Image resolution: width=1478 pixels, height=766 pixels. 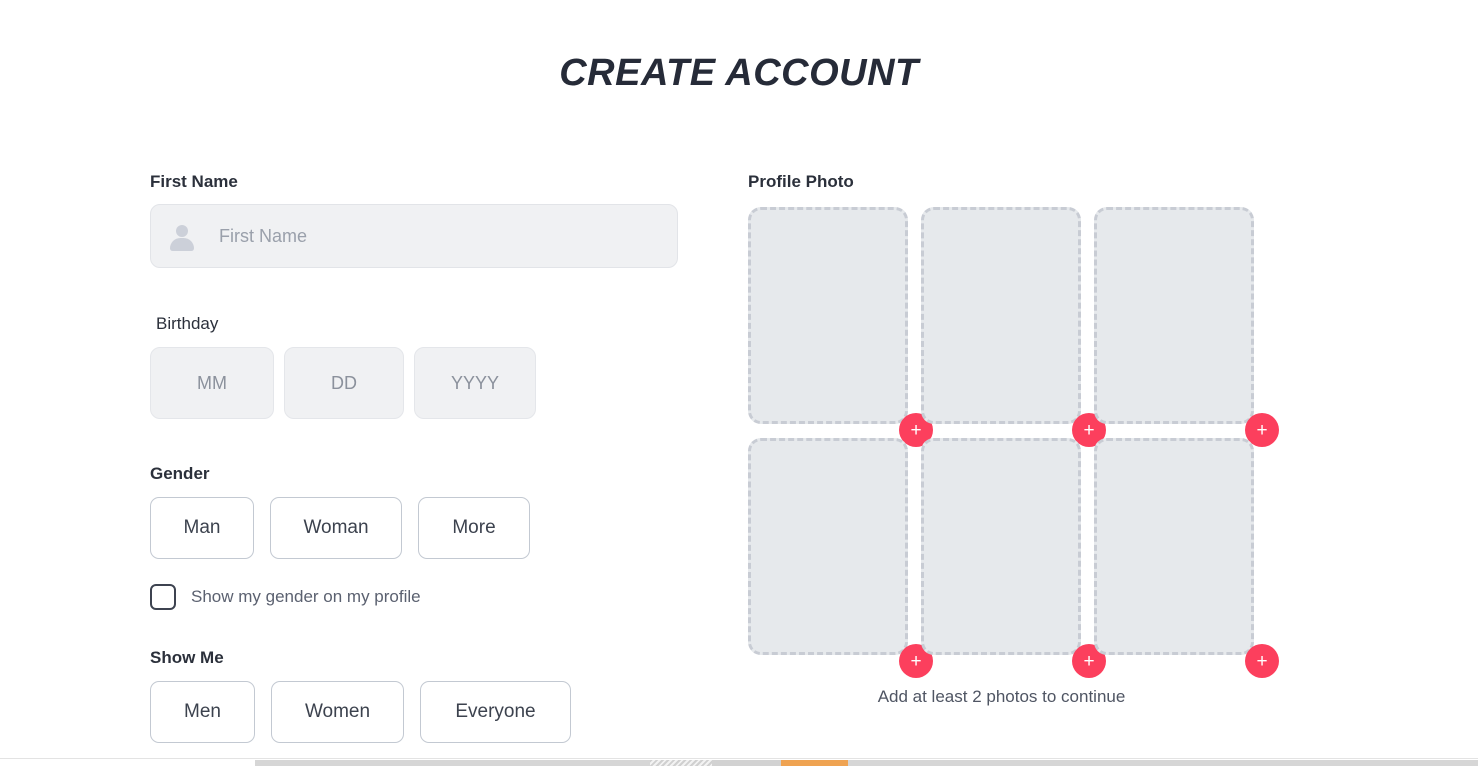 What do you see at coordinates (306, 596) in the screenshot?
I see `show-gender-label: Show my gender on my profile` at bounding box center [306, 596].